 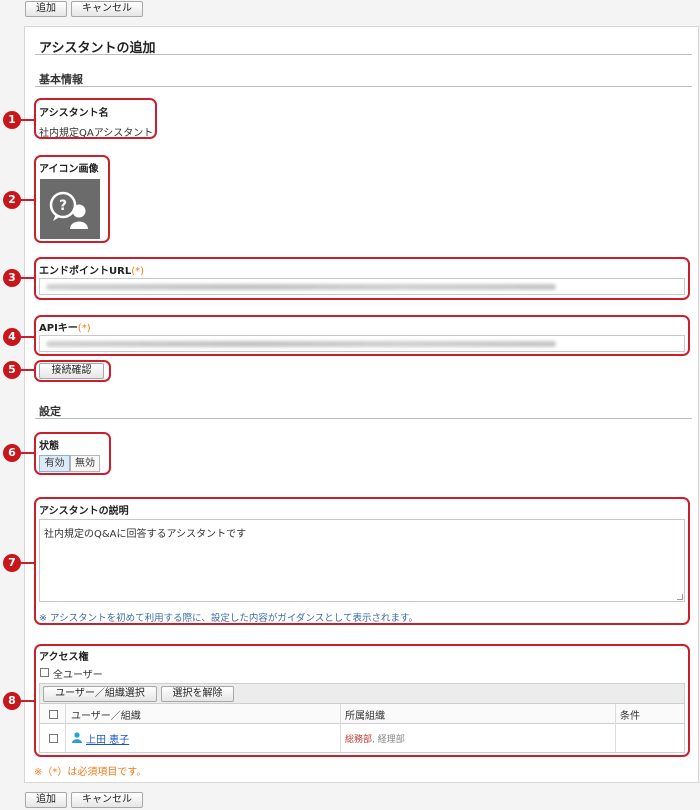 I want to click on api-key-input, so click(x=362, y=343).